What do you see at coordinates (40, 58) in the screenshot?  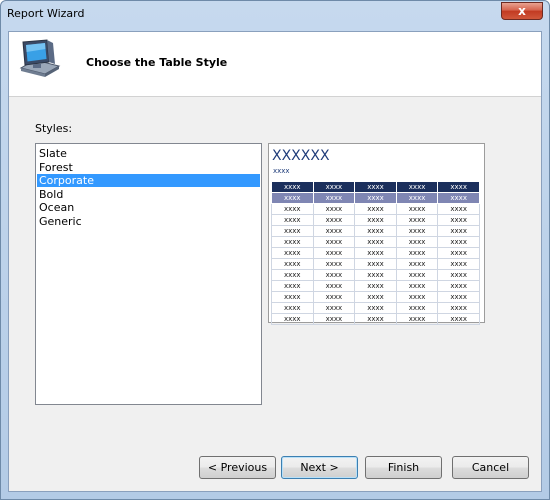 I see `computer-icon` at bounding box center [40, 58].